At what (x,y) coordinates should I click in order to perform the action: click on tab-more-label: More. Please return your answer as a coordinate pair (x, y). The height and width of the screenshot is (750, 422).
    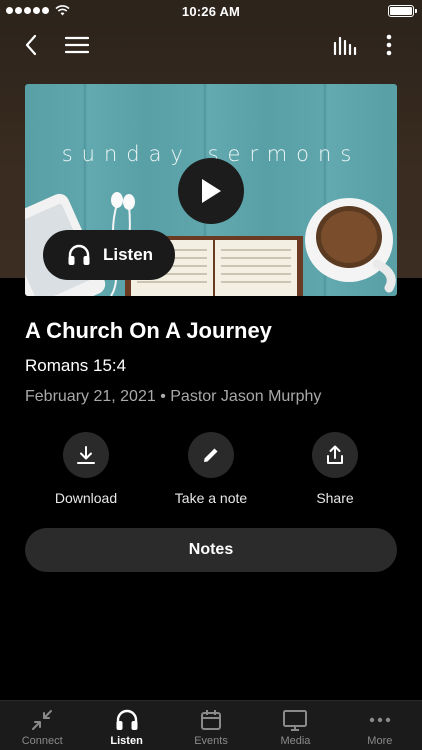
    Looking at the image, I should click on (380, 741).